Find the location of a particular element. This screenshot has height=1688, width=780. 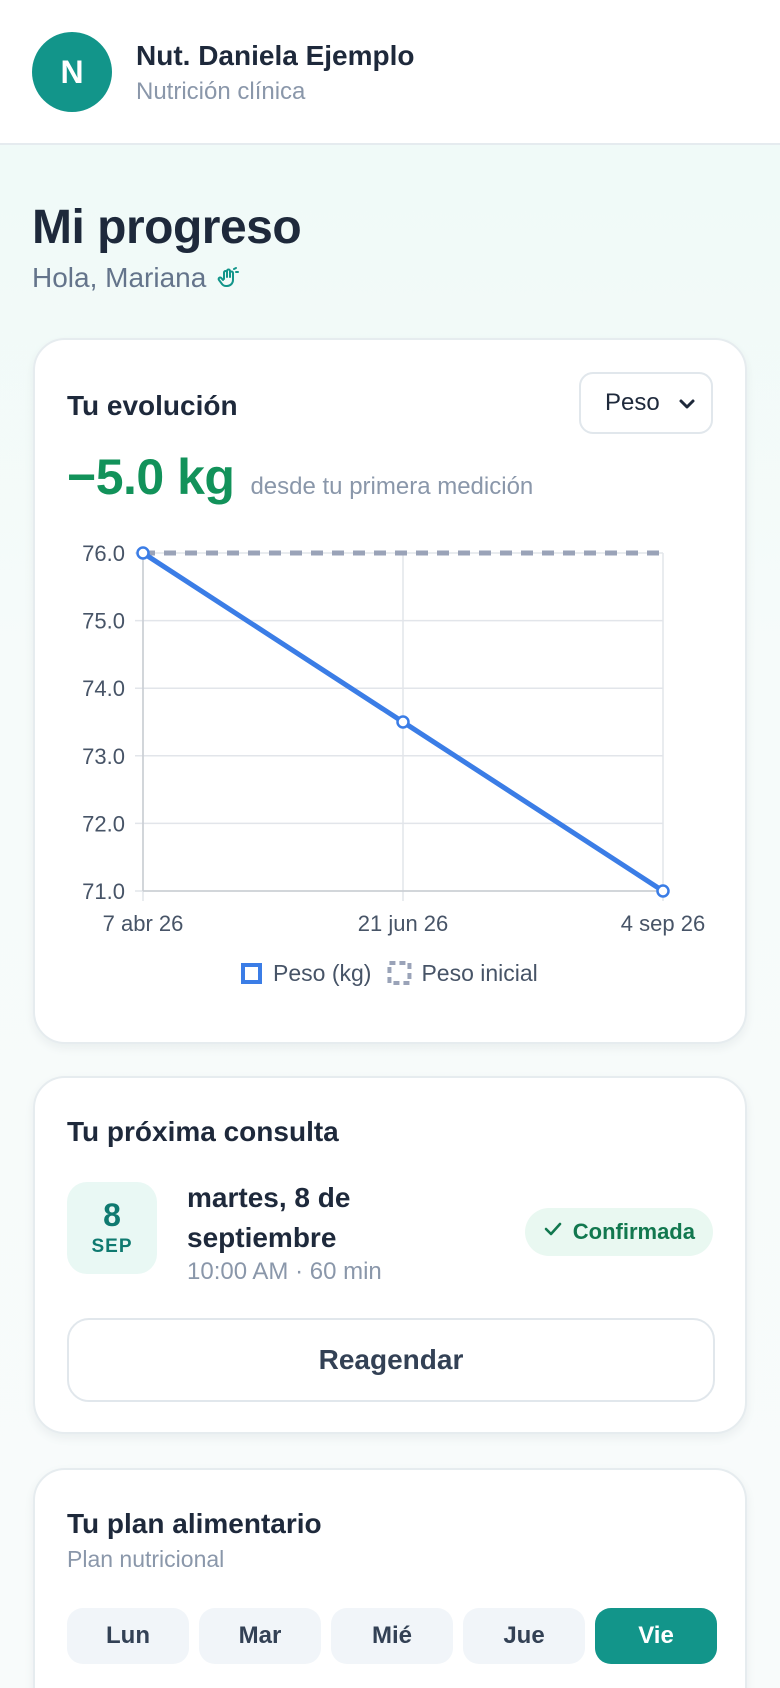

avatar: N is located at coordinates (72, 72).